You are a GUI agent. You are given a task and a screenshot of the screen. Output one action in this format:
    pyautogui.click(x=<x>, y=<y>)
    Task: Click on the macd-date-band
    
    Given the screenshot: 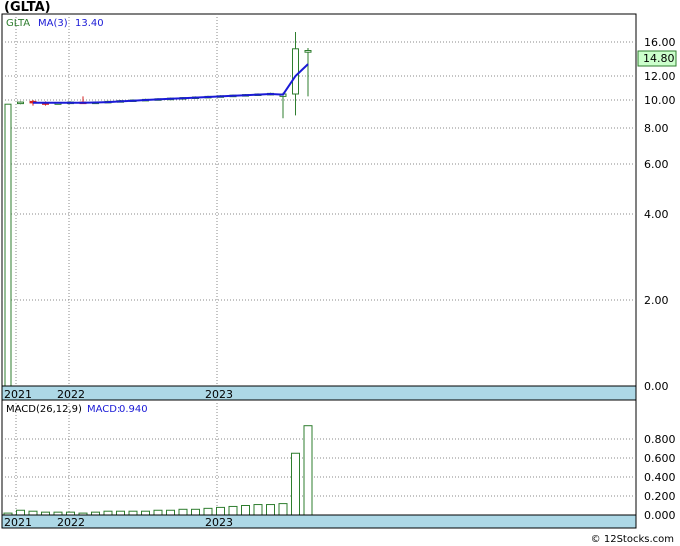 What is the action you would take?
    pyautogui.click(x=319, y=521)
    